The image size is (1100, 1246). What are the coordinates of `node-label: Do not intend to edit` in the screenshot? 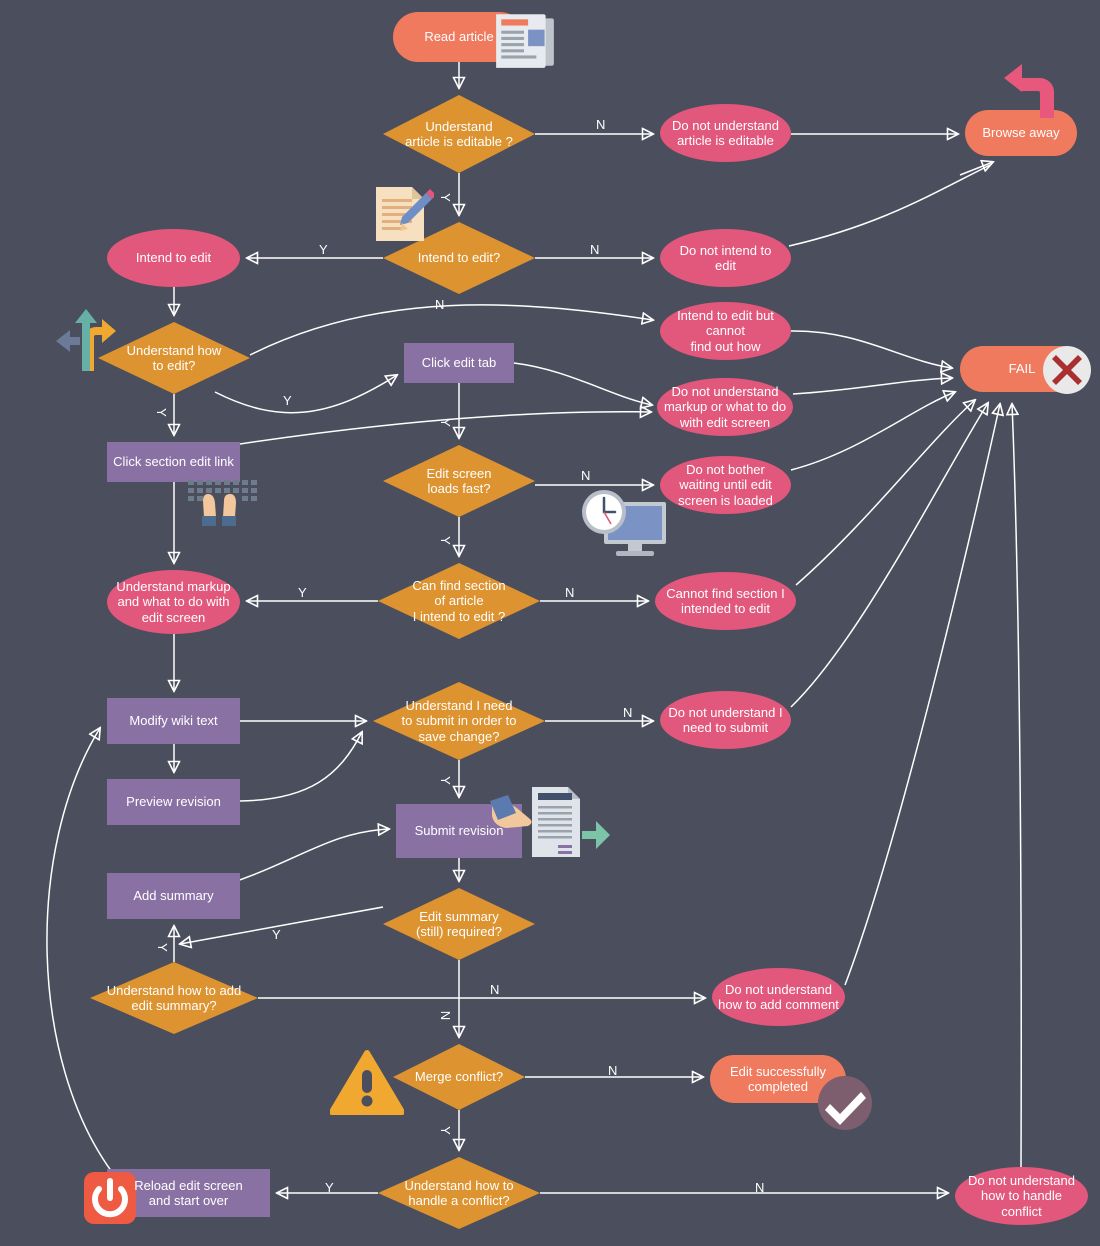 It's located at (725, 257).